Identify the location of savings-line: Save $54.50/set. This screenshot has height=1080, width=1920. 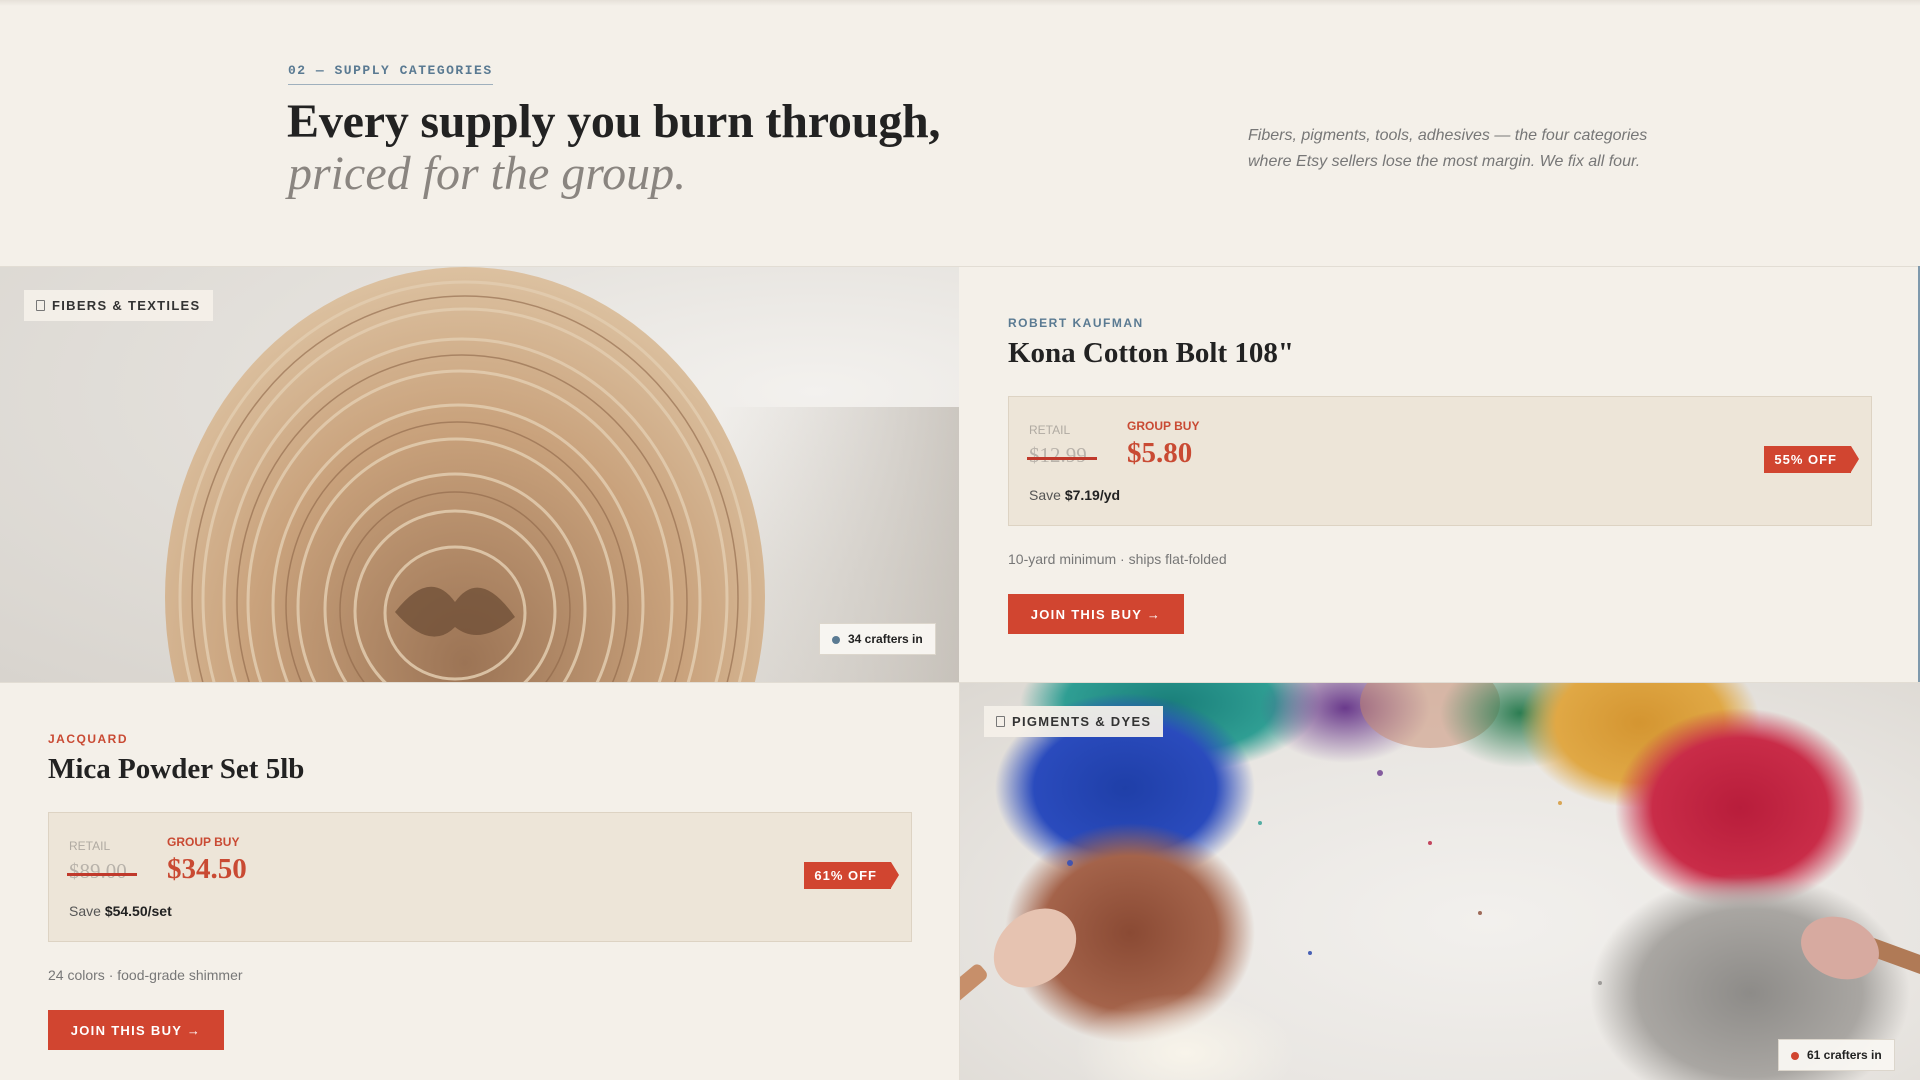
(120, 911).